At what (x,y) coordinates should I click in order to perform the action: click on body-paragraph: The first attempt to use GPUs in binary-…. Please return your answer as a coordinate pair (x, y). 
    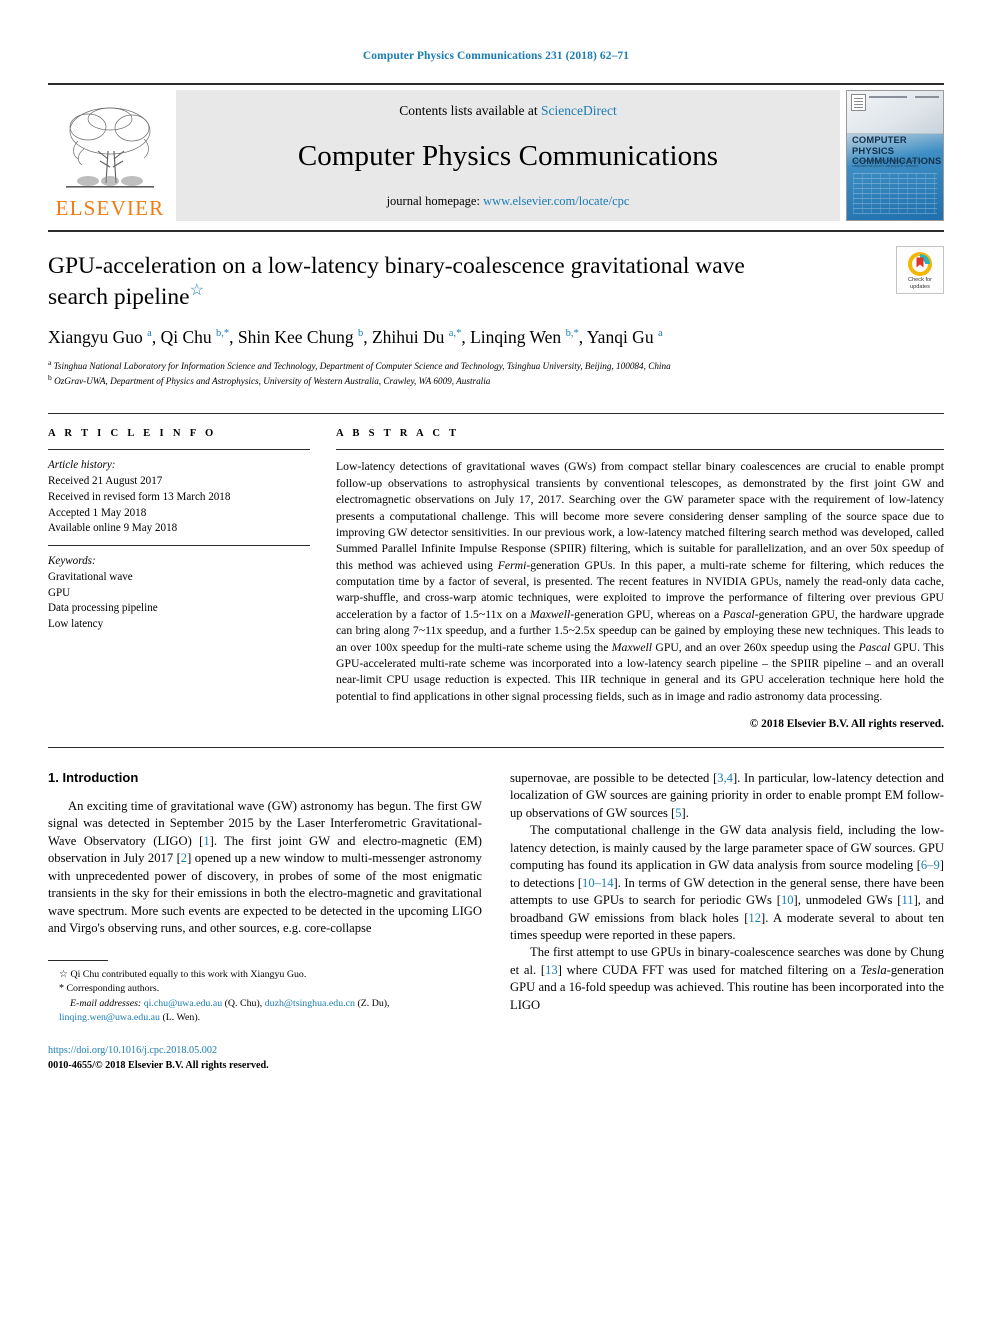
    Looking at the image, I should click on (727, 978).